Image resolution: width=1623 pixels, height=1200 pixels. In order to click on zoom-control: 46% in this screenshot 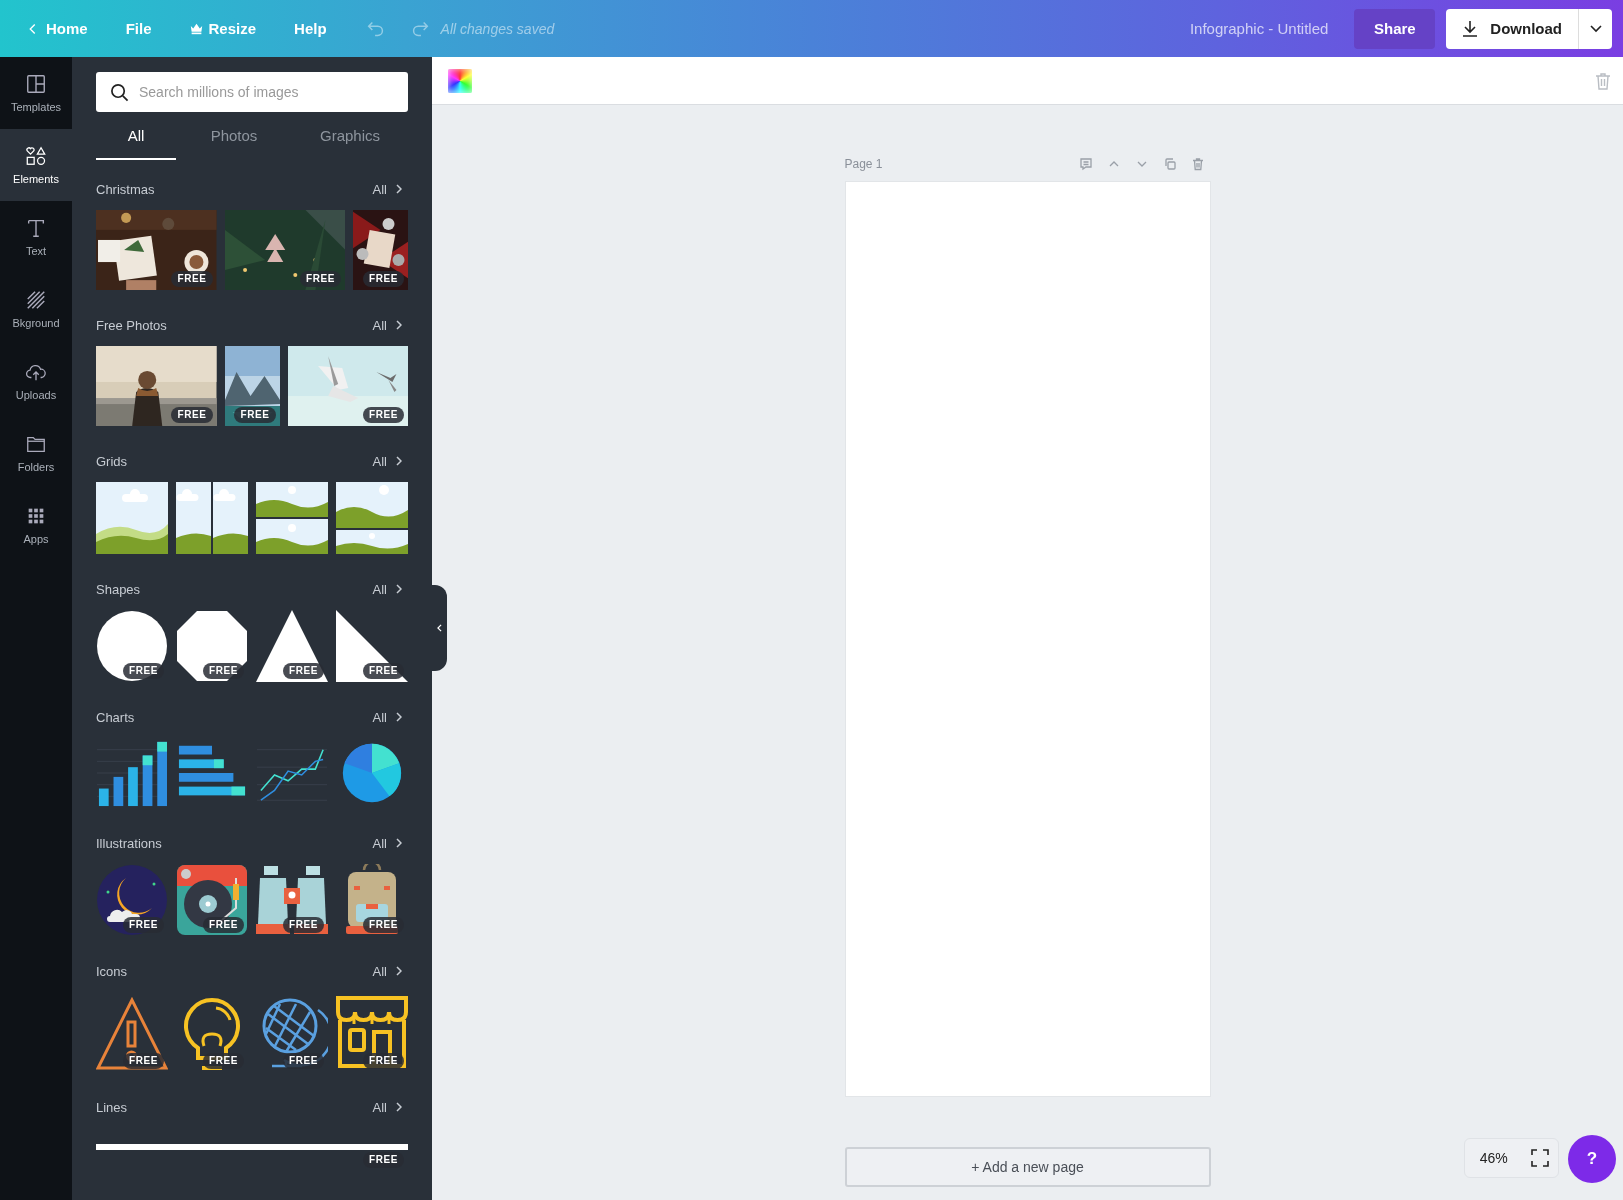, I will do `click(1511, 1158)`.